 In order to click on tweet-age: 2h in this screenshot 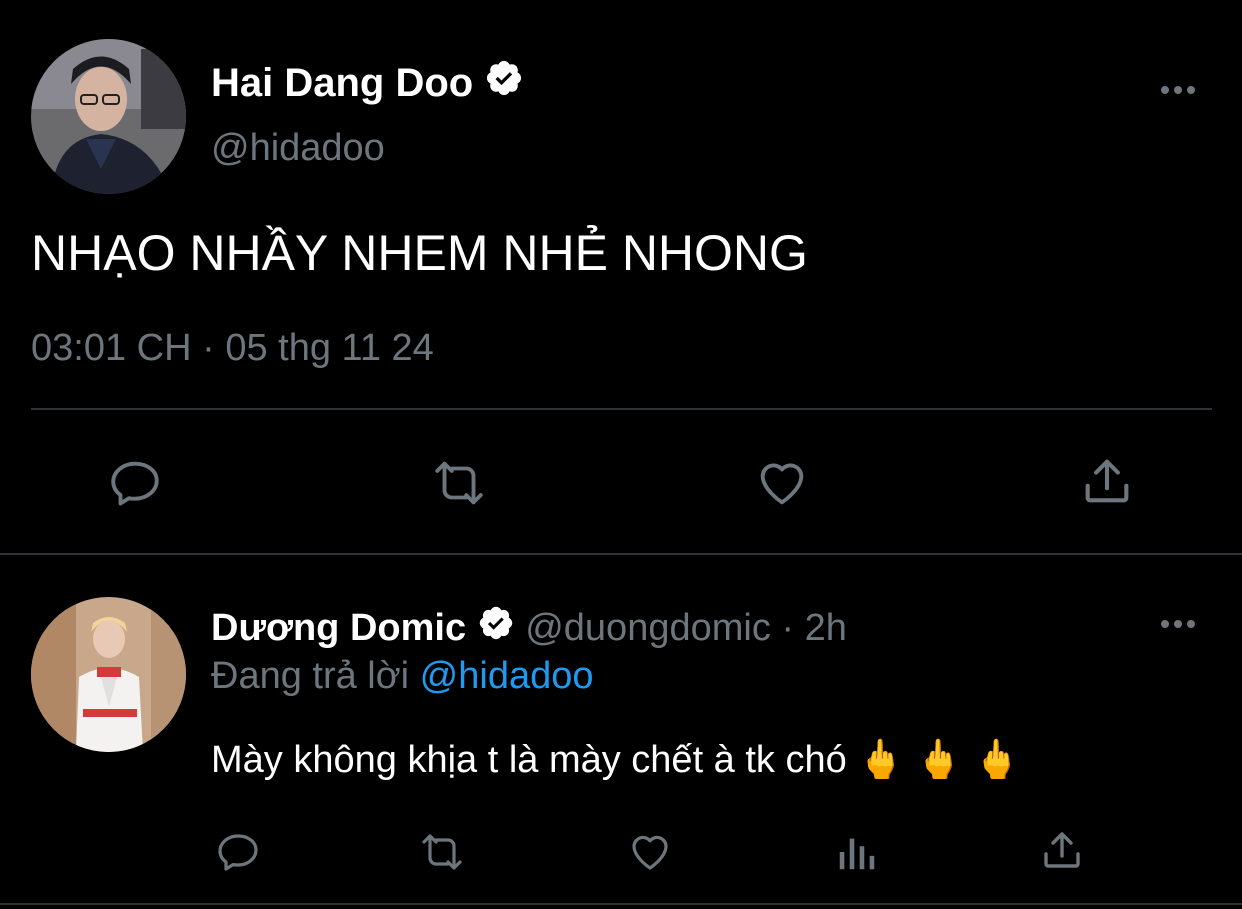, I will do `click(826, 628)`.